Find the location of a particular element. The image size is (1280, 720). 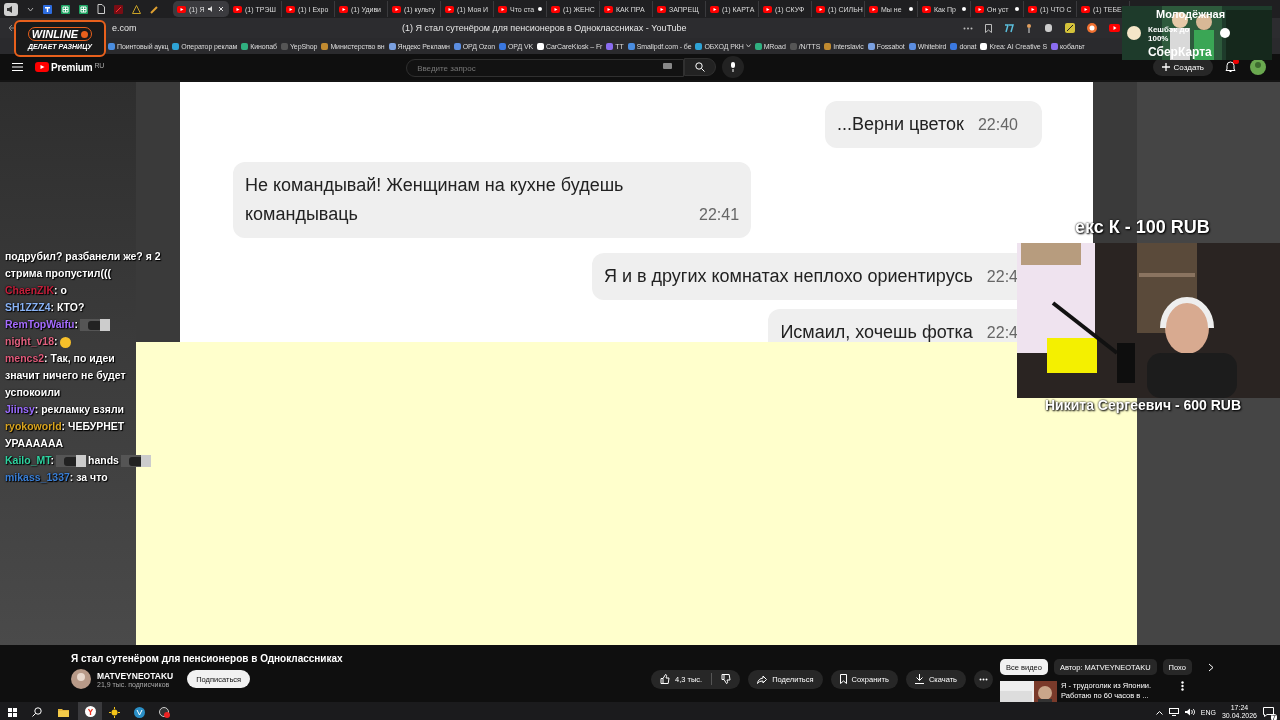

v-circle-icon is located at coordinates (139, 712).